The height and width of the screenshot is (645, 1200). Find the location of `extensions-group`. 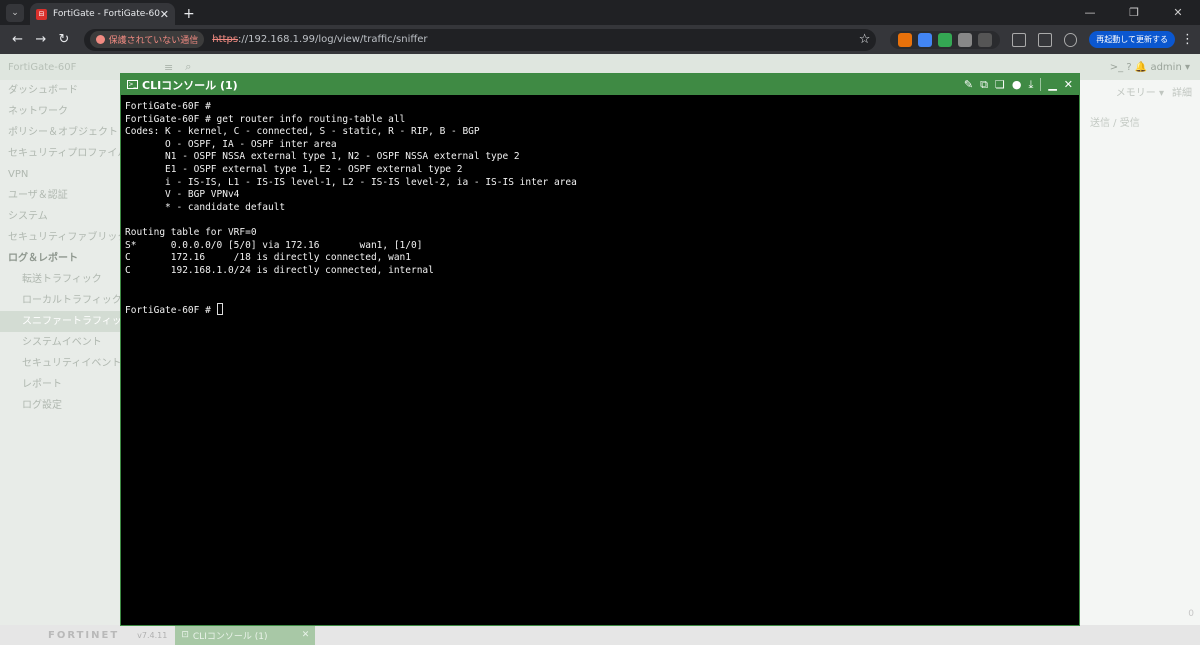

extensions-group is located at coordinates (945, 39).